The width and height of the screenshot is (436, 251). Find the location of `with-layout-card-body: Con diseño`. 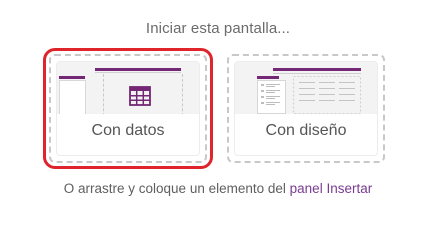

with-layout-card-body: Con diseño is located at coordinates (306, 108).